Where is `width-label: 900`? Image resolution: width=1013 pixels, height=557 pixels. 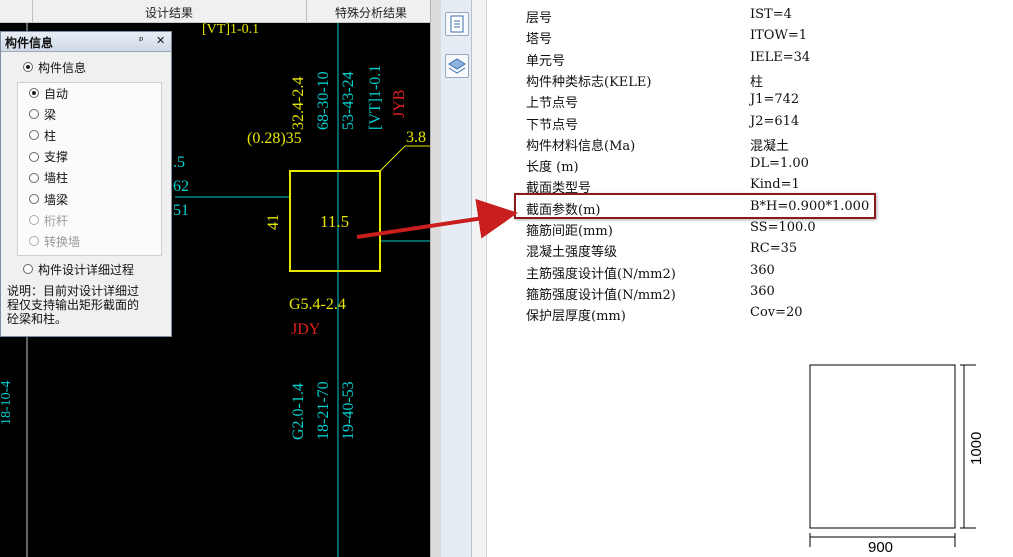 width-label: 900 is located at coordinates (880, 547).